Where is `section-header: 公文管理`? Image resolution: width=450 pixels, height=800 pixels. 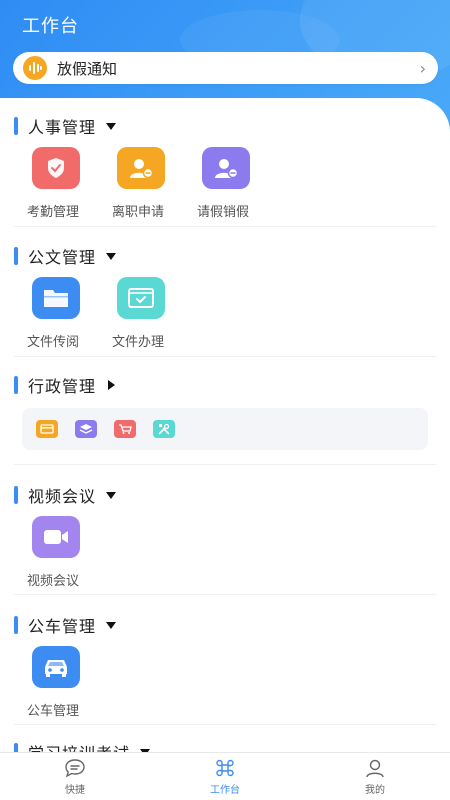 section-header: 公文管理 is located at coordinates (225, 256).